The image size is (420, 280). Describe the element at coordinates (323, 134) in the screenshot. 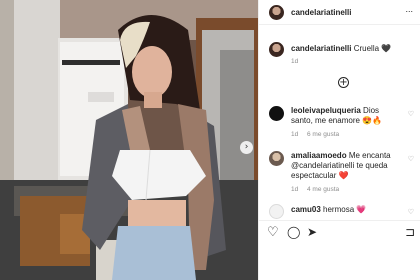

I see `comment-likes: 6 me gusta` at that location.